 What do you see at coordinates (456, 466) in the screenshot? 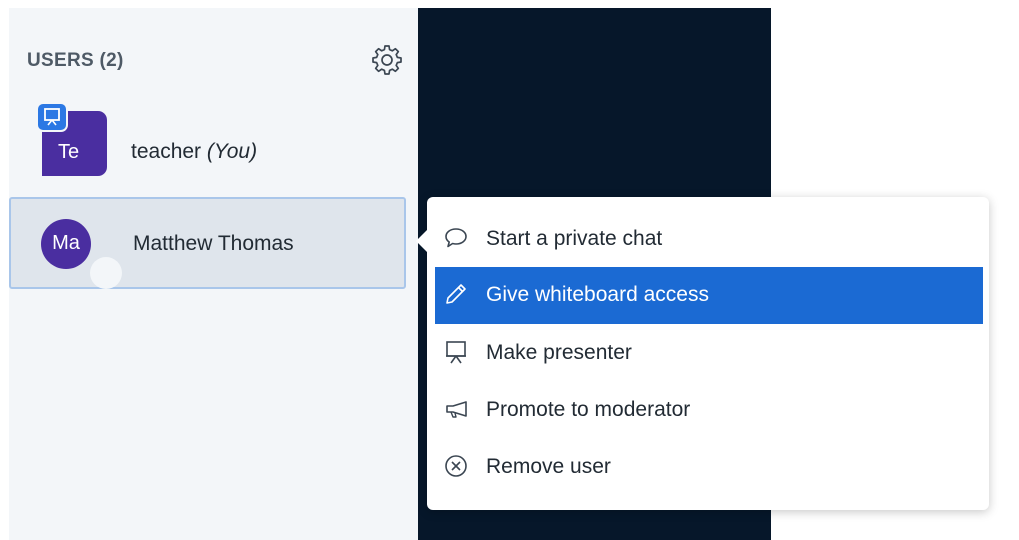
I see `close-circle-icon` at bounding box center [456, 466].